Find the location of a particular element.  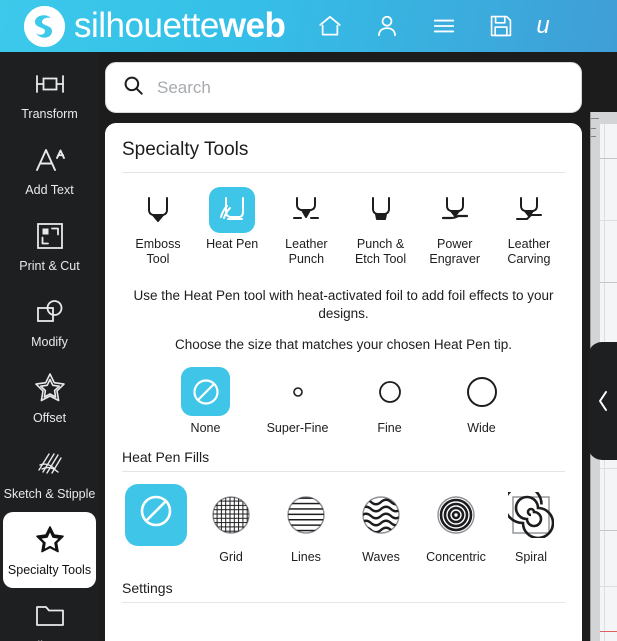

super-fine-dot-icon is located at coordinates (297, 391).